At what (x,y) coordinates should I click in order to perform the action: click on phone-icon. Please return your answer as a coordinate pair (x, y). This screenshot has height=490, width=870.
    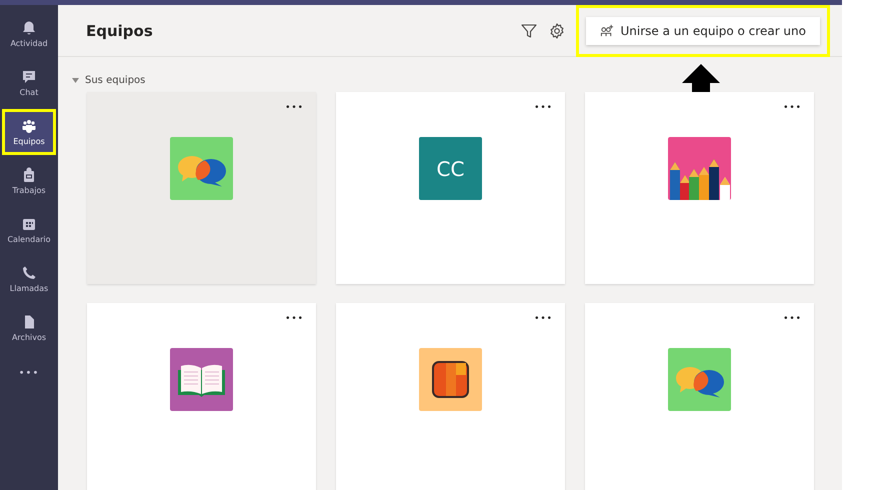
    Looking at the image, I should click on (29, 273).